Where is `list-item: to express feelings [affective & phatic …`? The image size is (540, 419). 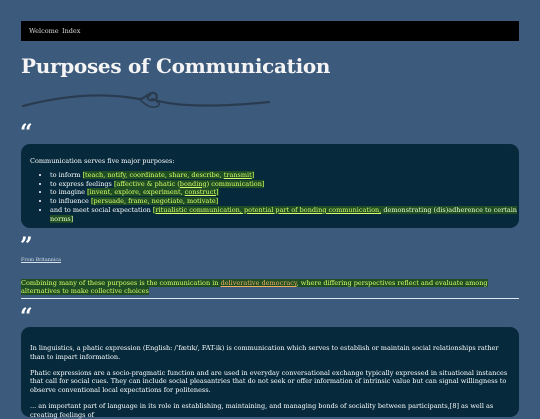 list-item: to express feelings [affective & phatic … is located at coordinates (284, 184).